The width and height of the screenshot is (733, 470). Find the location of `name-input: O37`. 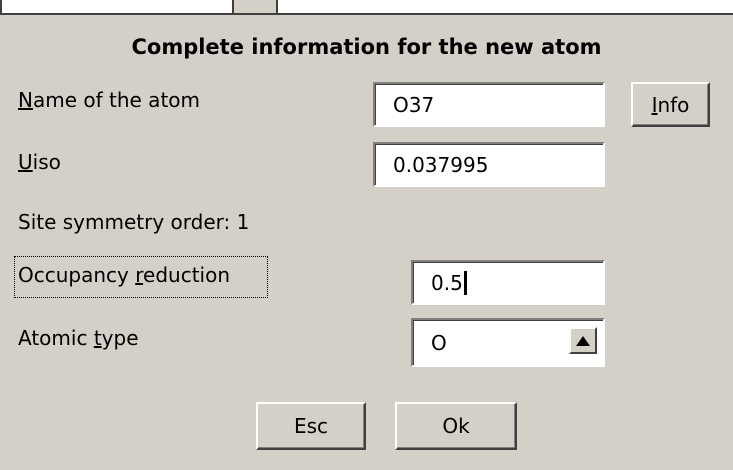

name-input: O37 is located at coordinates (489, 104).